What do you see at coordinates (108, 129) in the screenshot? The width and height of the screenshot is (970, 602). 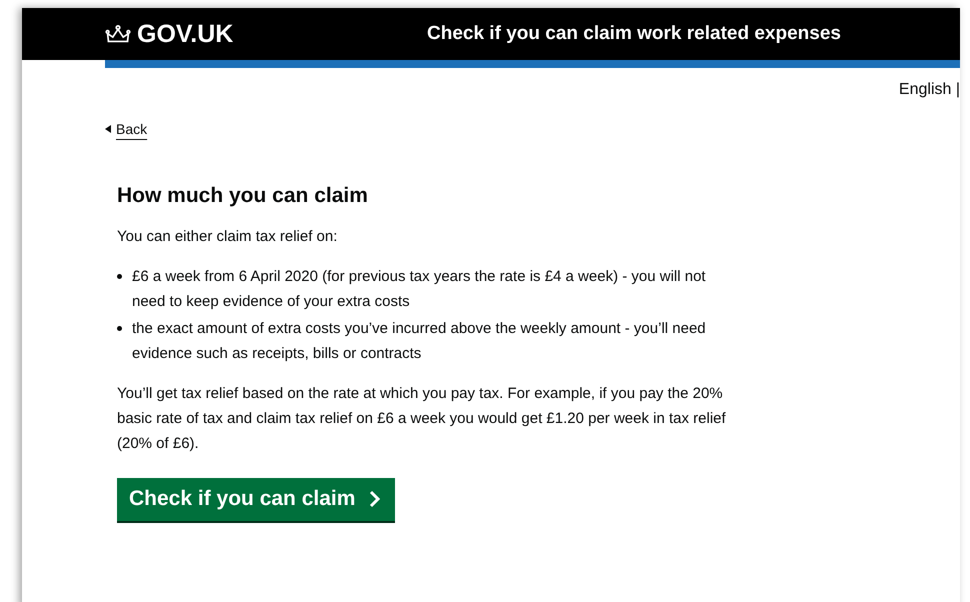 I see `caret-icon` at bounding box center [108, 129].